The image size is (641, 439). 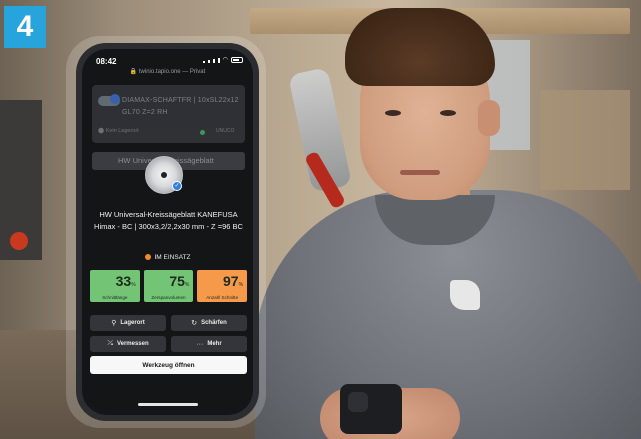 What do you see at coordinates (164, 175) in the screenshot?
I see `blade-hole` at bounding box center [164, 175].